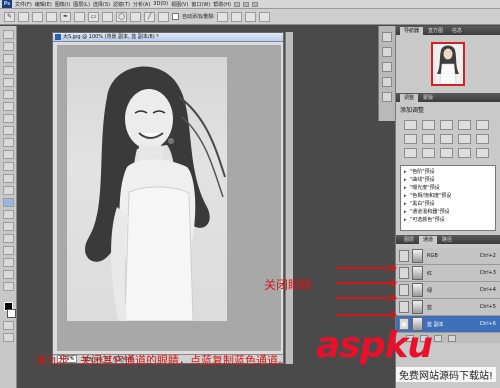 Image resolution: width=500 pixels, height=388 pixels. What do you see at coordinates (8, 238) in the screenshot?
I see `shape-tool-icon` at bounding box center [8, 238].